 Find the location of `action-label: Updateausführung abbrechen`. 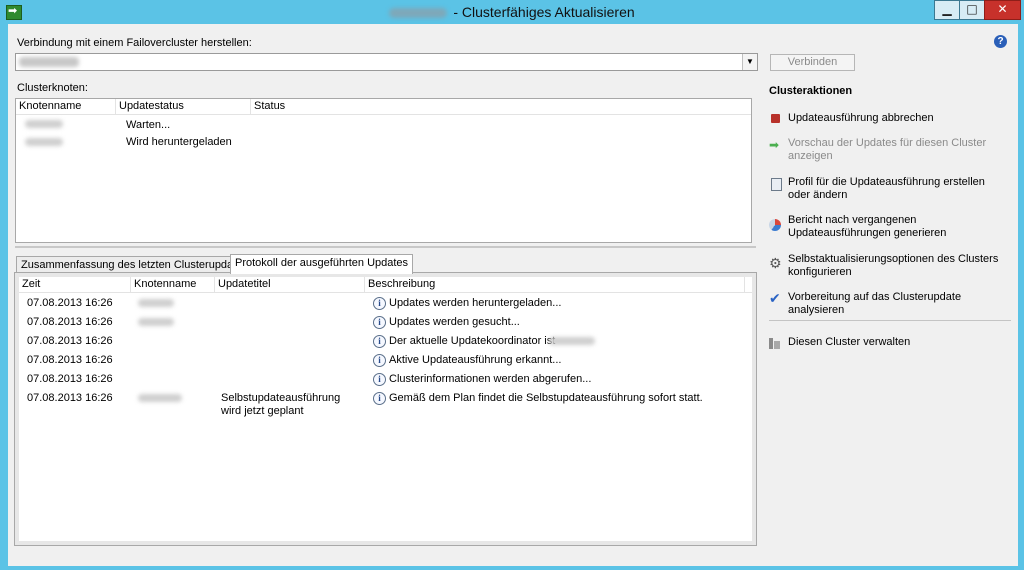

action-label: Updateausführung abbrechen is located at coordinates (861, 118).